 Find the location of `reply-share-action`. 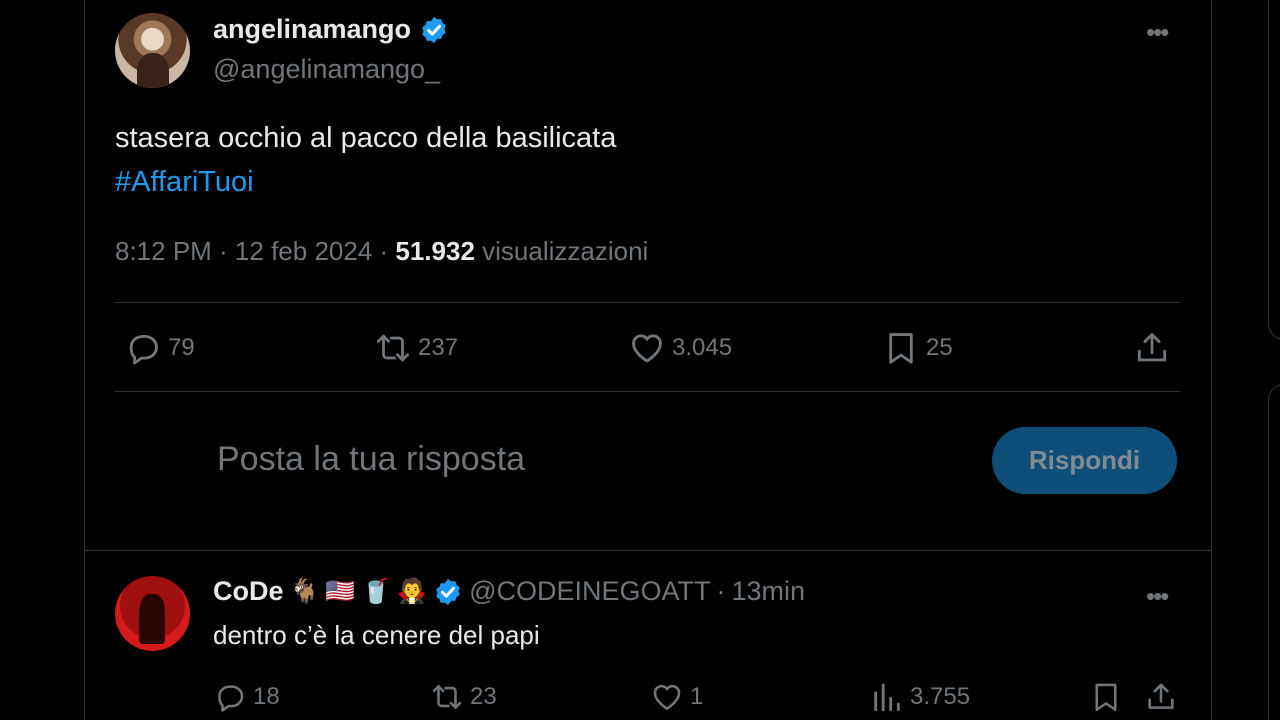

reply-share-action is located at coordinates (1161, 697).